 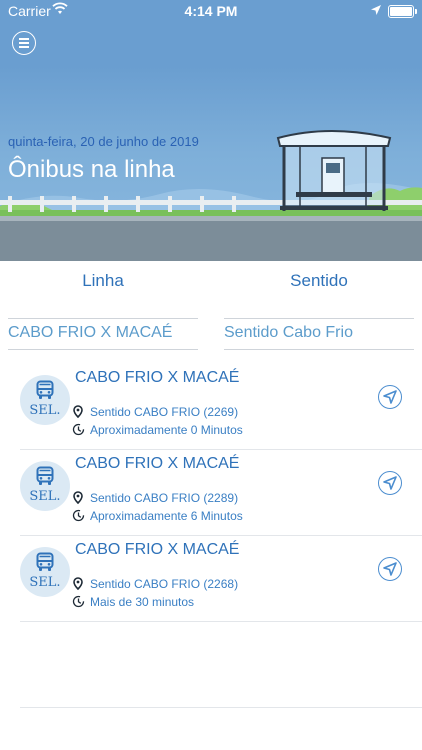 I want to click on eta-text: Aproximadamente 0 Minutos, so click(x=166, y=430).